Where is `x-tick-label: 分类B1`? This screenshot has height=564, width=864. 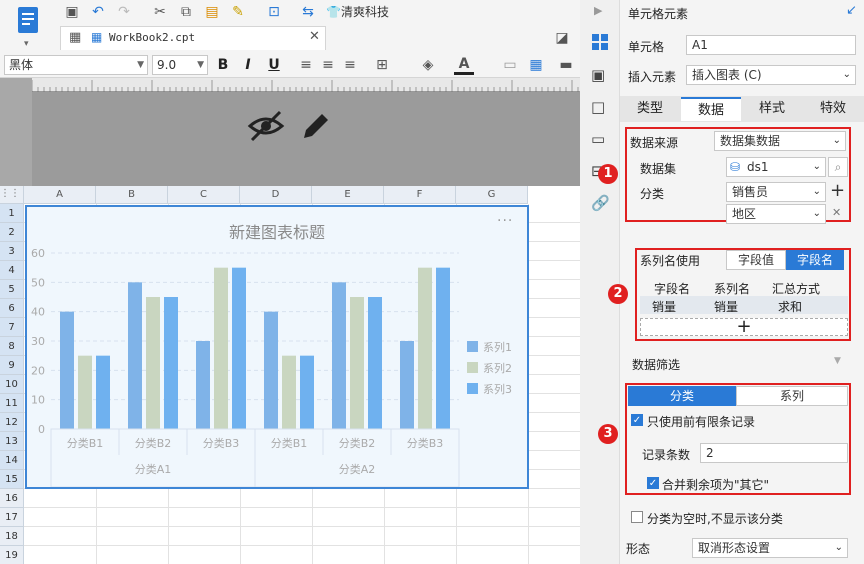 x-tick-label: 分类B1 is located at coordinates (289, 443).